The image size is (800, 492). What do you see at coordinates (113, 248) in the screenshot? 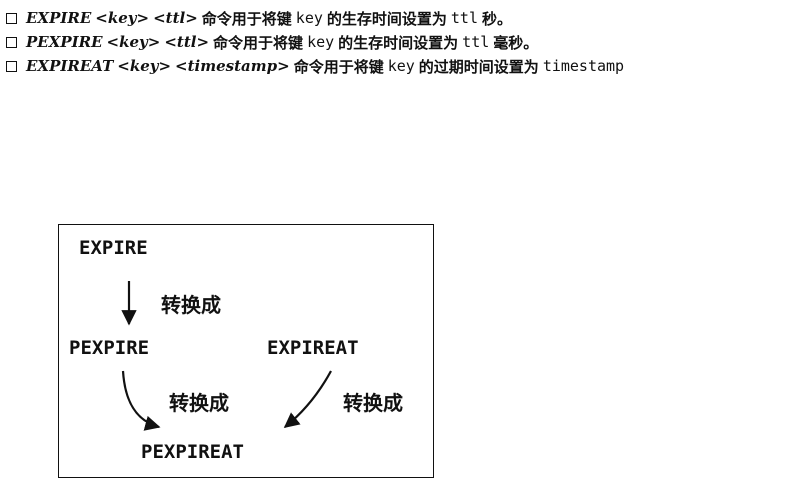
I see `node-expire: EXPIRE` at bounding box center [113, 248].